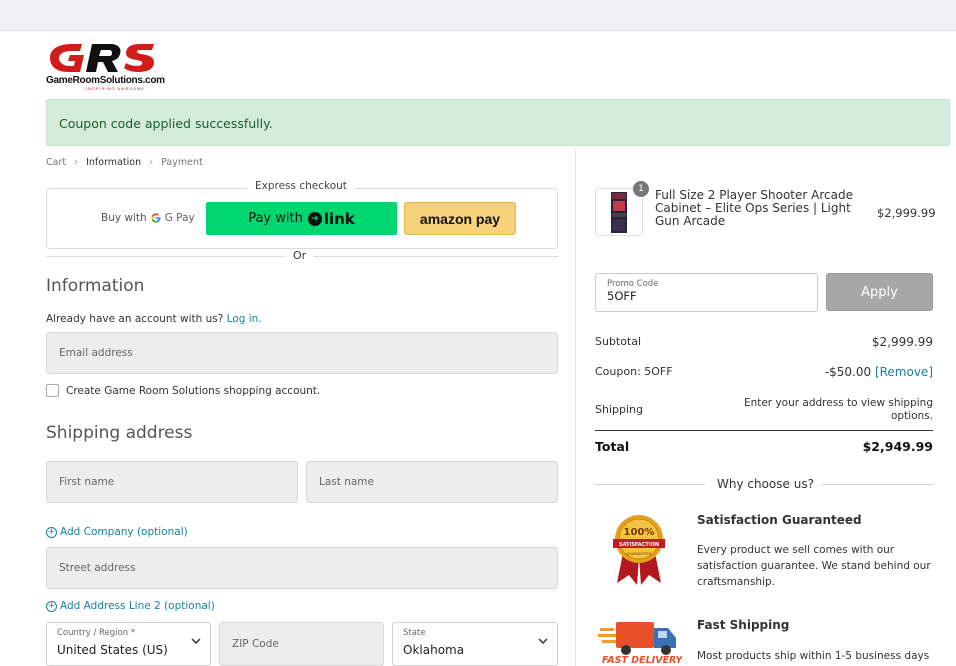 The height and width of the screenshot is (666, 956). What do you see at coordinates (575, 407) in the screenshot?
I see `column-divider` at bounding box center [575, 407].